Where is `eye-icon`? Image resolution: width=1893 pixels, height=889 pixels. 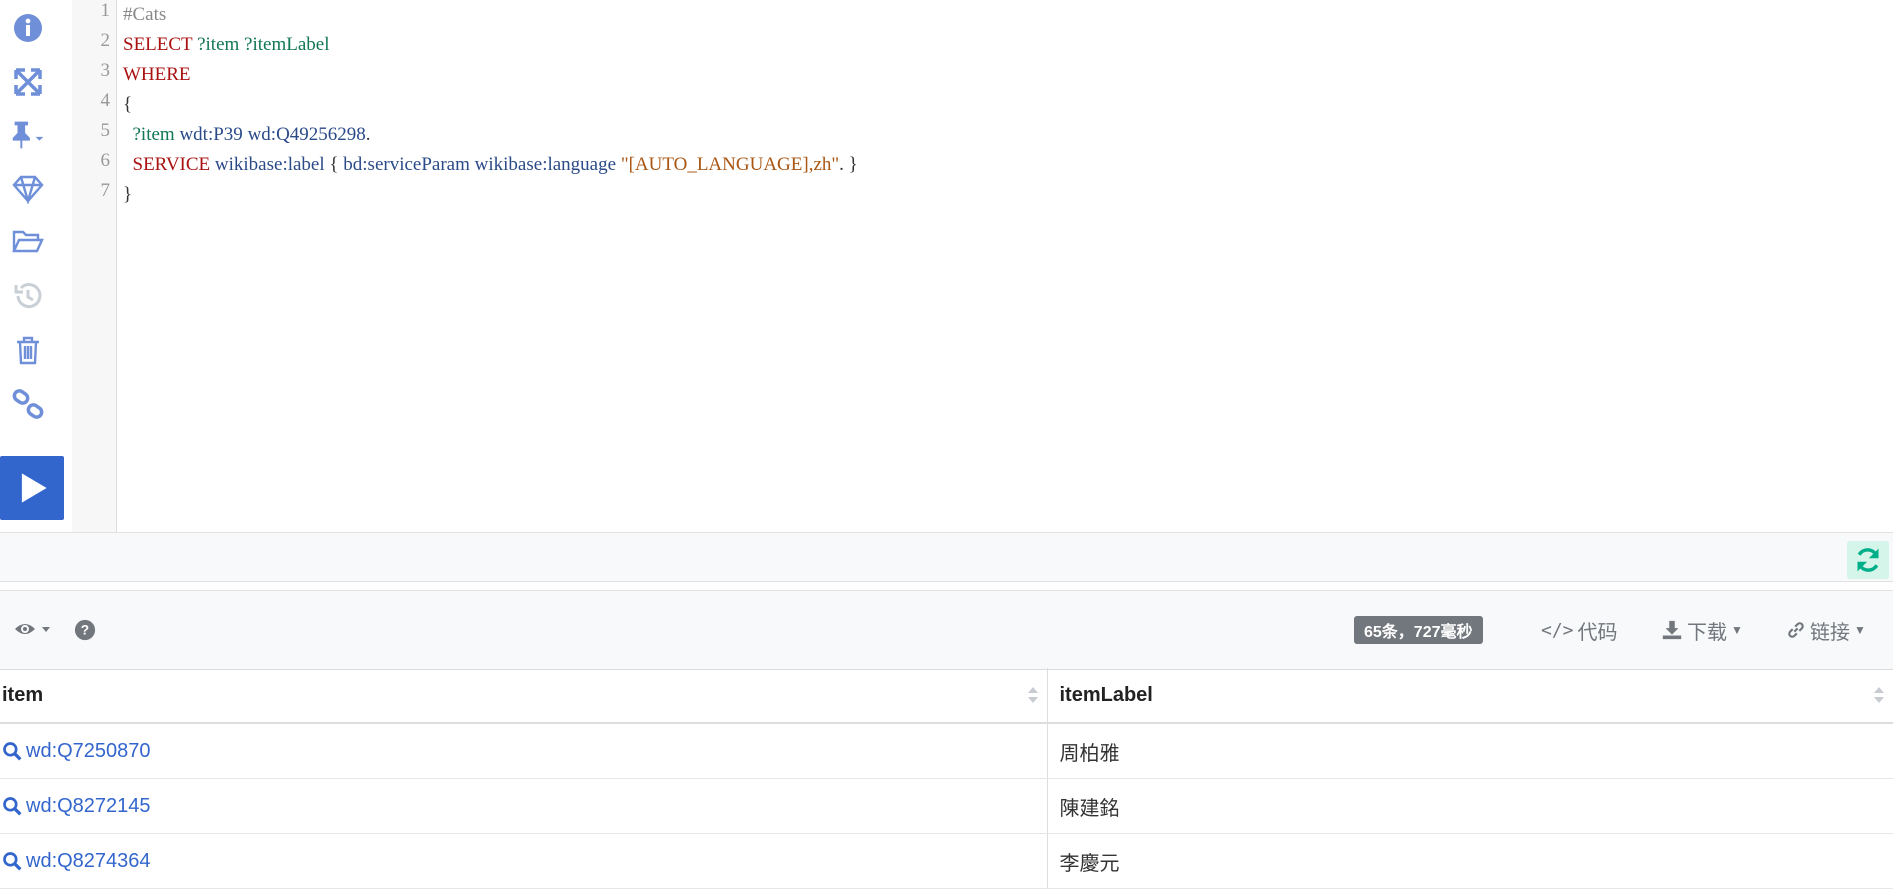
eye-icon is located at coordinates (32, 629).